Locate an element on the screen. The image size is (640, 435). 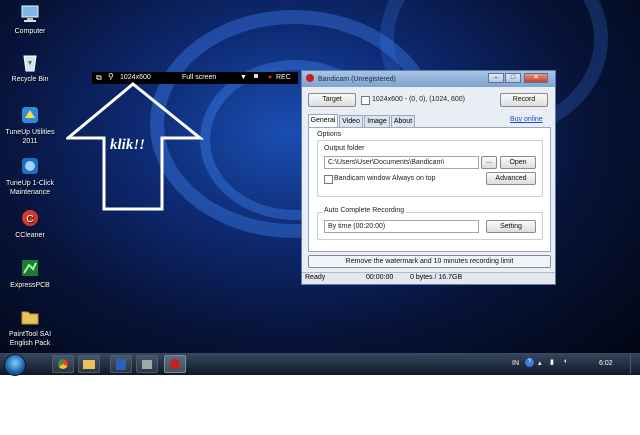
always-on-top-label: Bandicam window Always on top is located at coordinates (385, 178).